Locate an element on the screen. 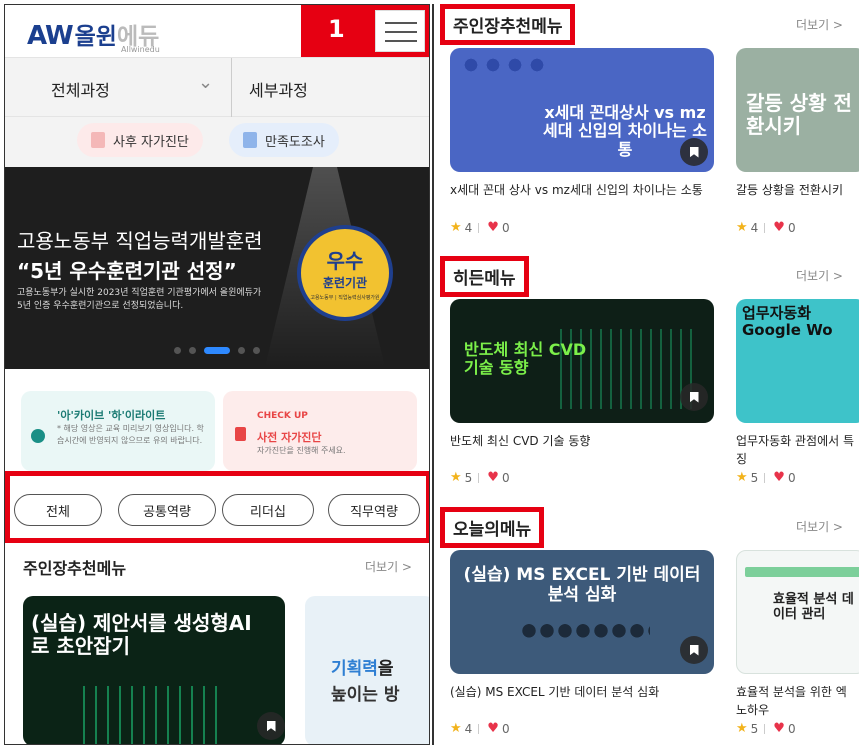  thumbnail-text: (실습) 제안서를 생성형AI로 초안잡기 is located at coordinates (141, 634).